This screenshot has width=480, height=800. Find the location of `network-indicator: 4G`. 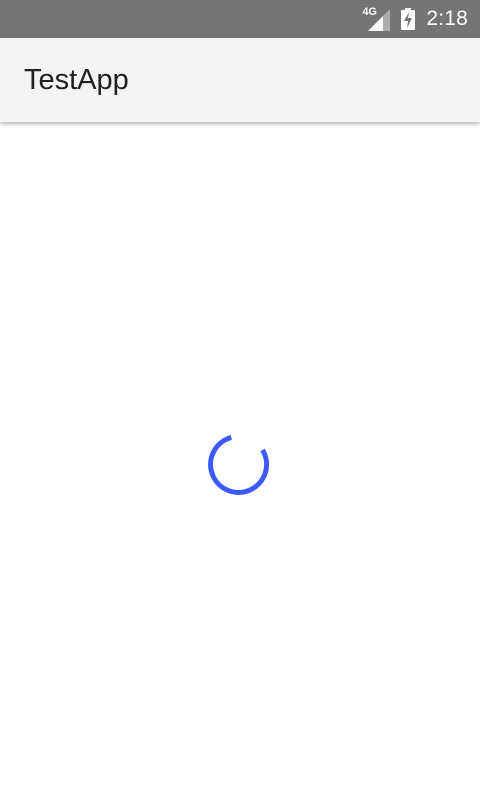

network-indicator: 4G is located at coordinates (376, 19).